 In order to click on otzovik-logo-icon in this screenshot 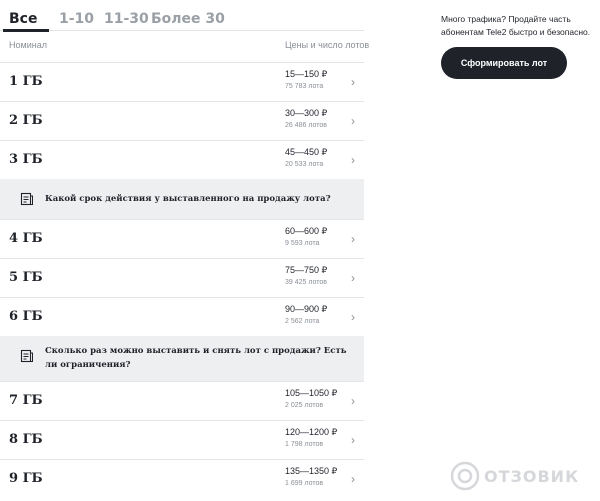, I will do `click(465, 476)`.